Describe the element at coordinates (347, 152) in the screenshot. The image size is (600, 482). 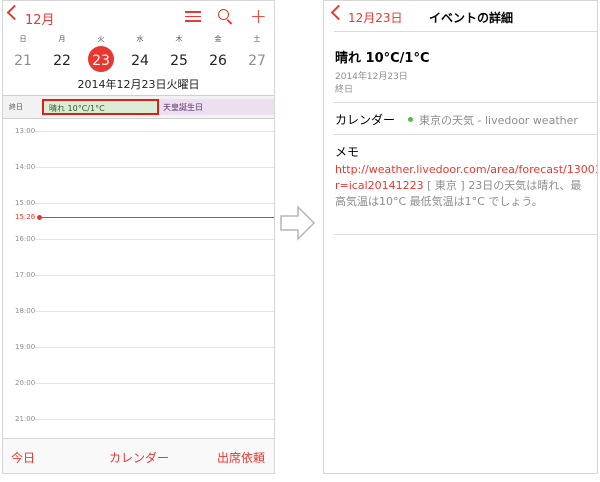
I see `memo-label: メモ` at that location.